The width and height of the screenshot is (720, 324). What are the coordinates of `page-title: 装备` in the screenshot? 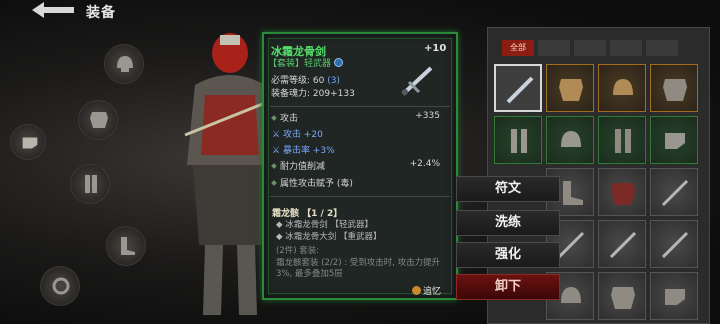 It's located at (101, 13).